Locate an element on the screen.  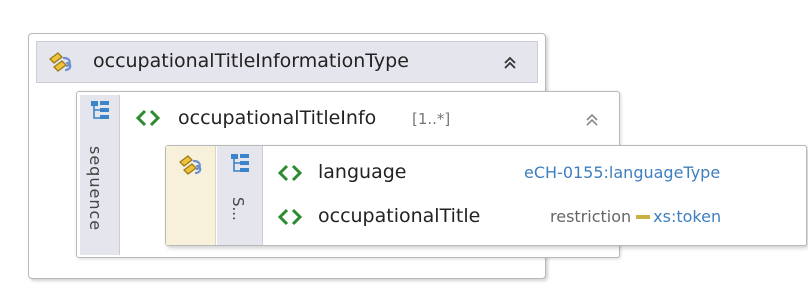
restriction-keyword: restriction is located at coordinates (591, 216).